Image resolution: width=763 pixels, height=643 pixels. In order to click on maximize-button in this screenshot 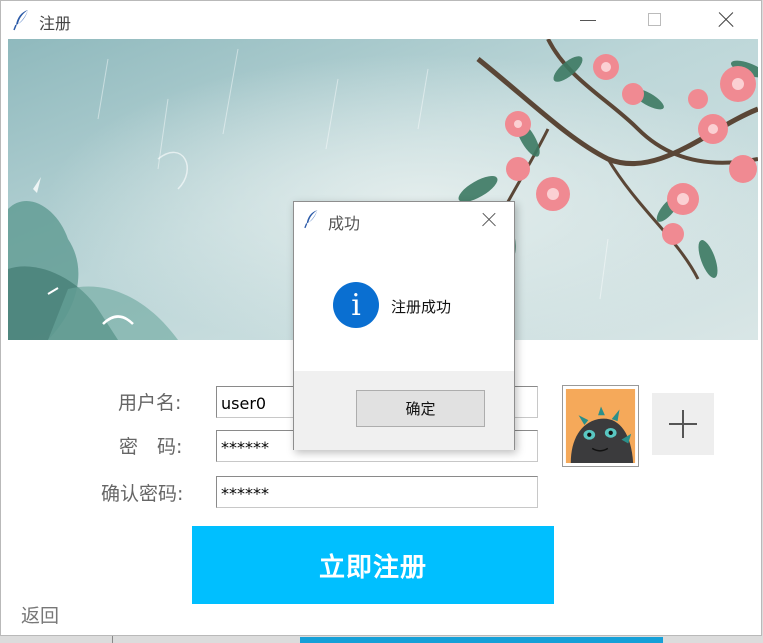, I will do `click(655, 20)`.